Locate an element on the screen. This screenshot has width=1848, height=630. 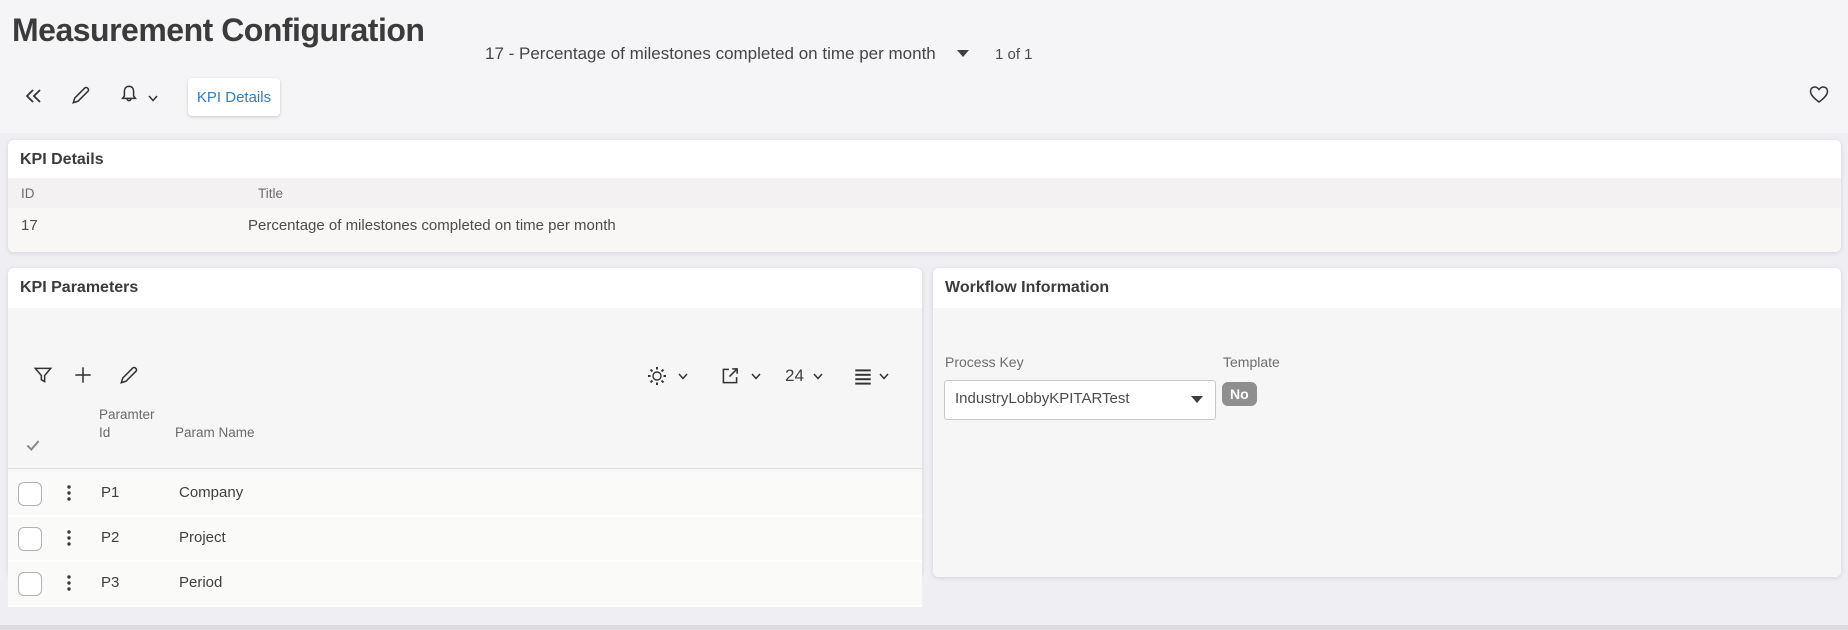
favorite-button is located at coordinates (1819, 94).